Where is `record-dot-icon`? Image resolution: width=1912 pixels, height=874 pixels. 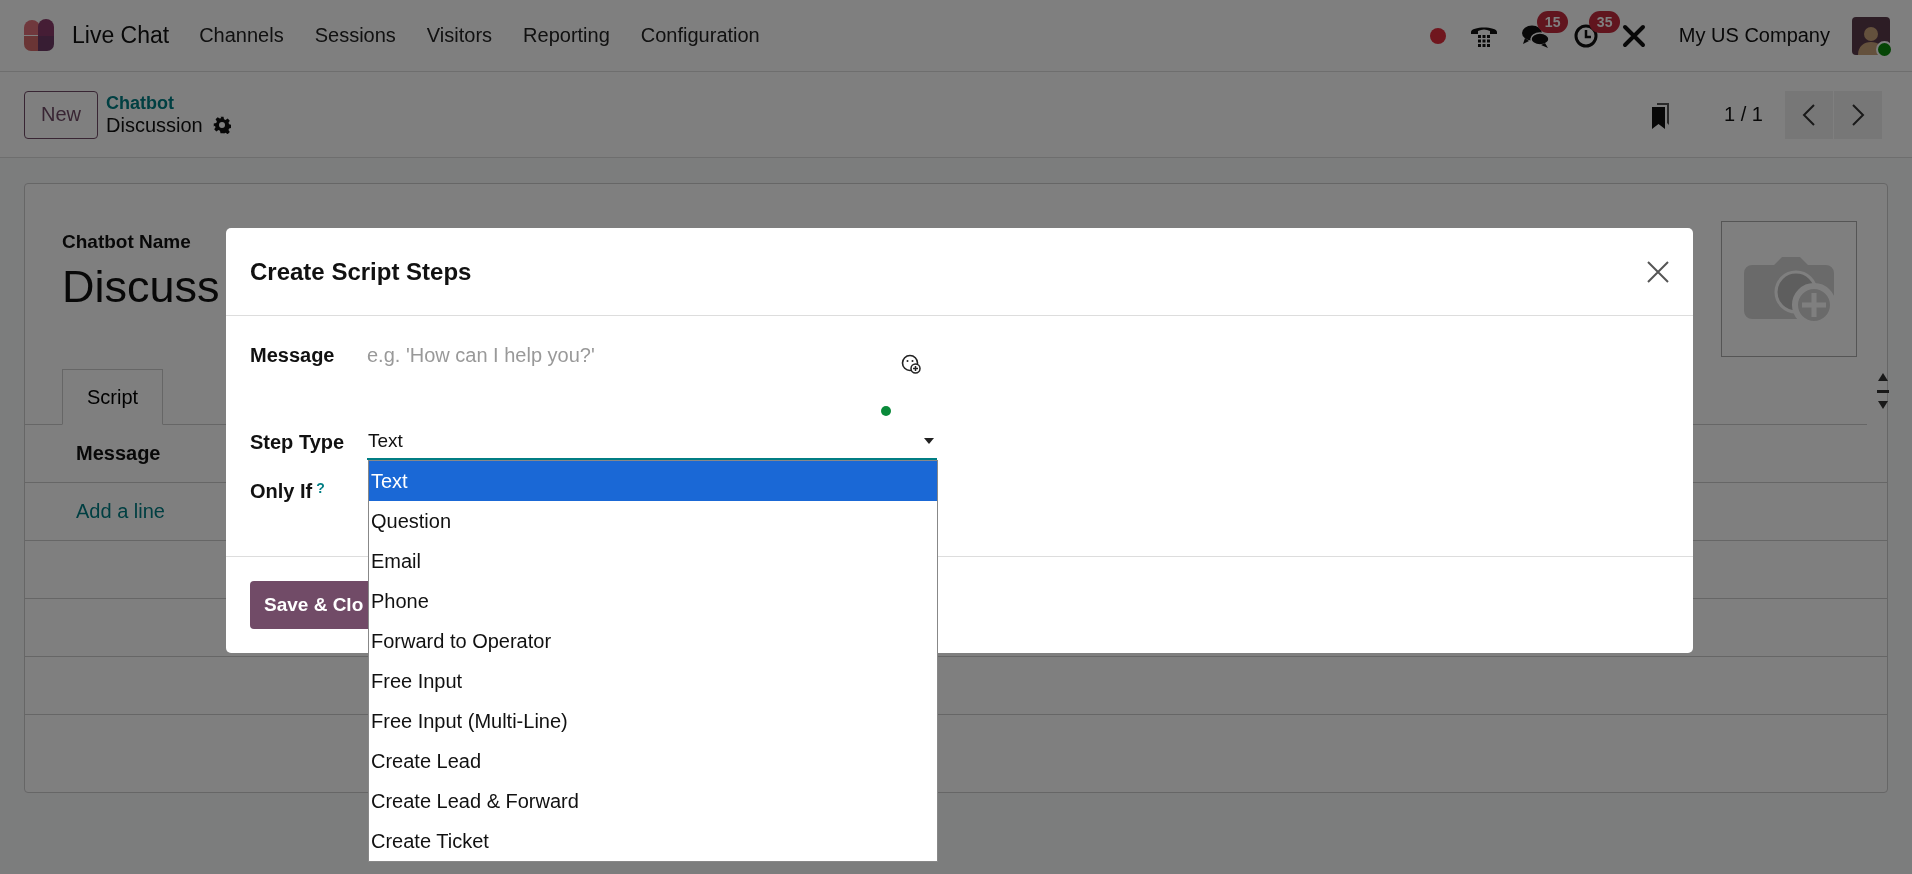 record-dot-icon is located at coordinates (1437, 35).